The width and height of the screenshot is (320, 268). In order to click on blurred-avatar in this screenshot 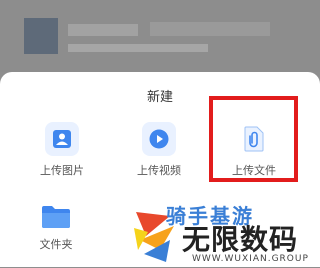, I will do `click(41, 36)`.